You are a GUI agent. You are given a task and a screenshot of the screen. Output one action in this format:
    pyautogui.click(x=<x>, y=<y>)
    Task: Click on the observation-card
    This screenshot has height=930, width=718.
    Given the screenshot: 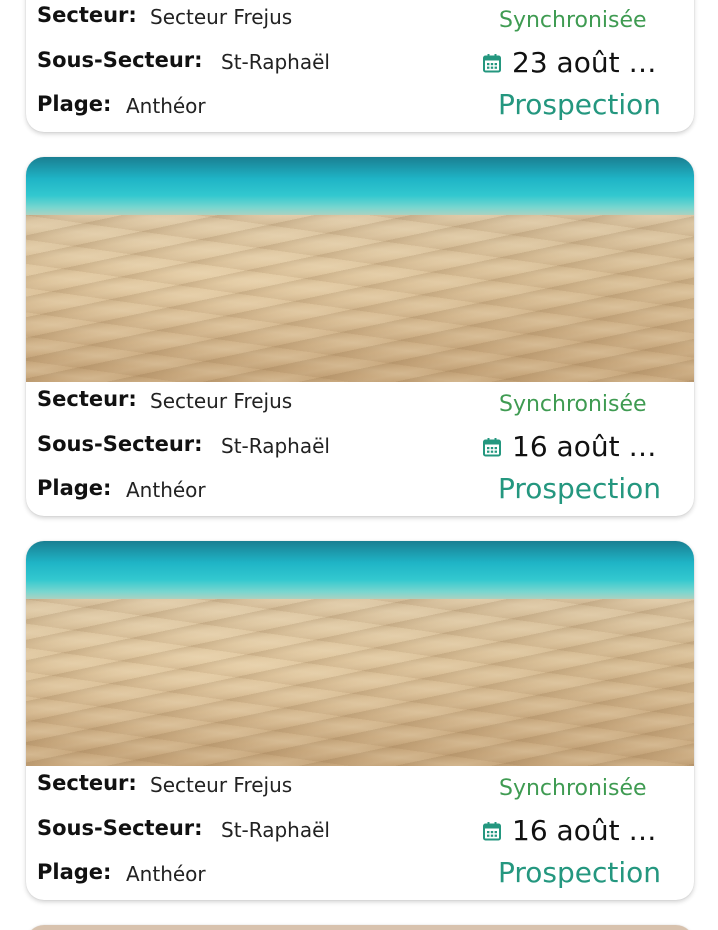 What is the action you would take?
    pyautogui.click(x=360, y=927)
    